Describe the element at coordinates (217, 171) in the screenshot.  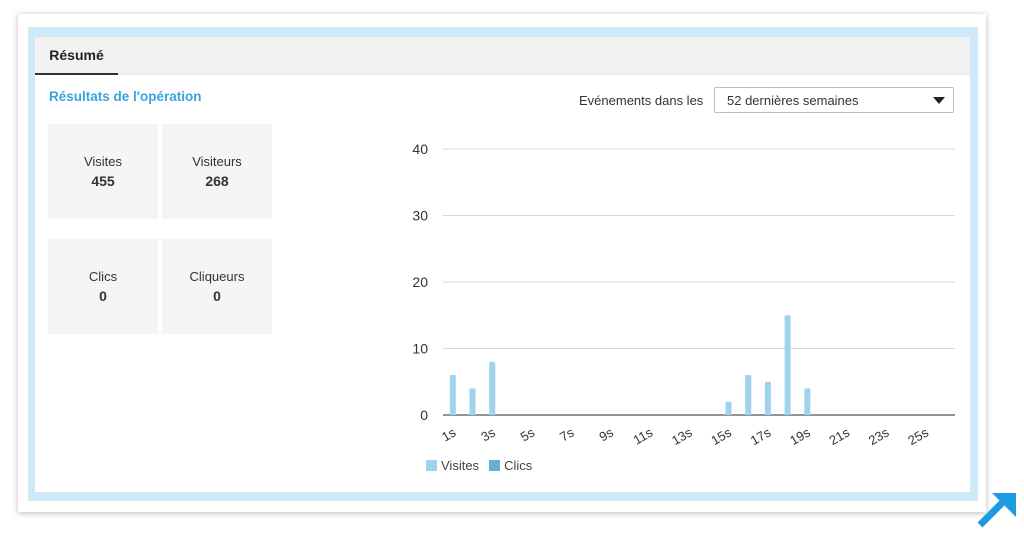
I see `stat-visiteurs: Visiteurs 268` at that location.